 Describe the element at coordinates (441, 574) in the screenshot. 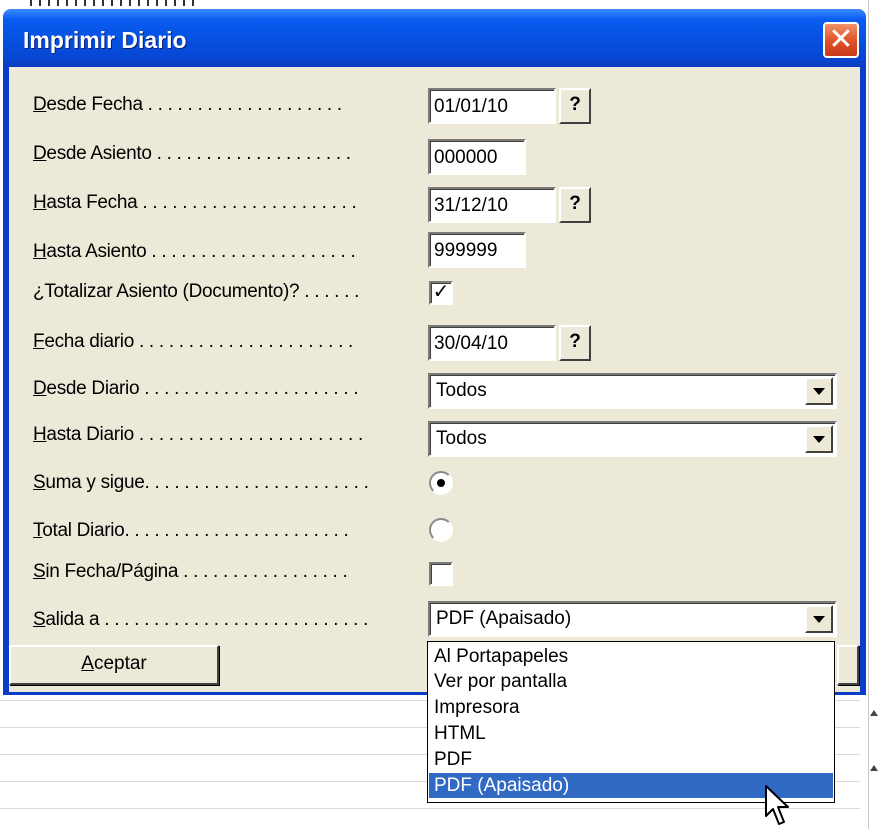

I see `sin-fecha-pagina-checkbox` at that location.